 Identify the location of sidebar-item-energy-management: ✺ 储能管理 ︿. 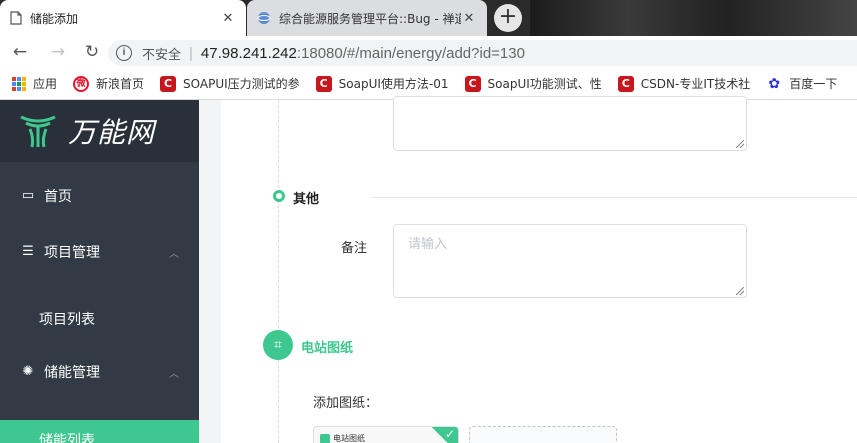
(99, 372).